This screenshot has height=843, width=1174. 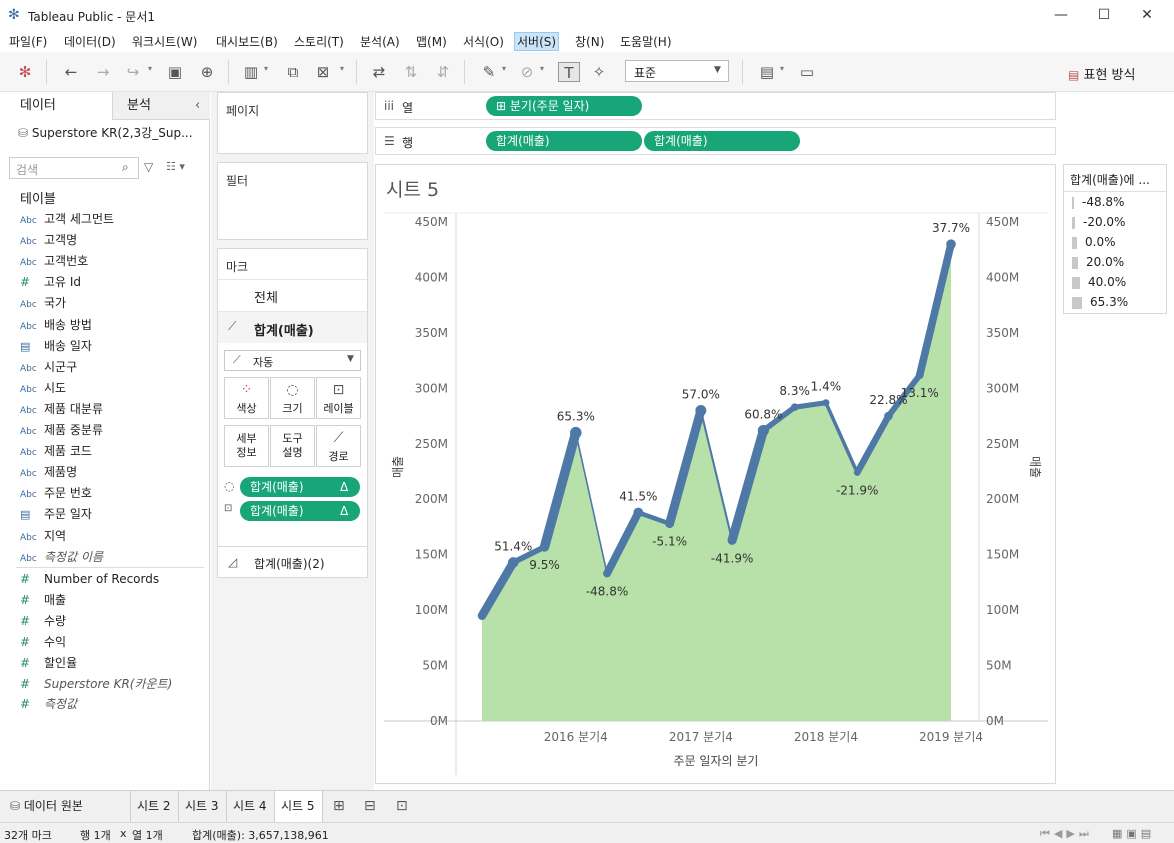 I want to click on view-toggle-icon: ▦▣▤, so click(x=1133, y=833).